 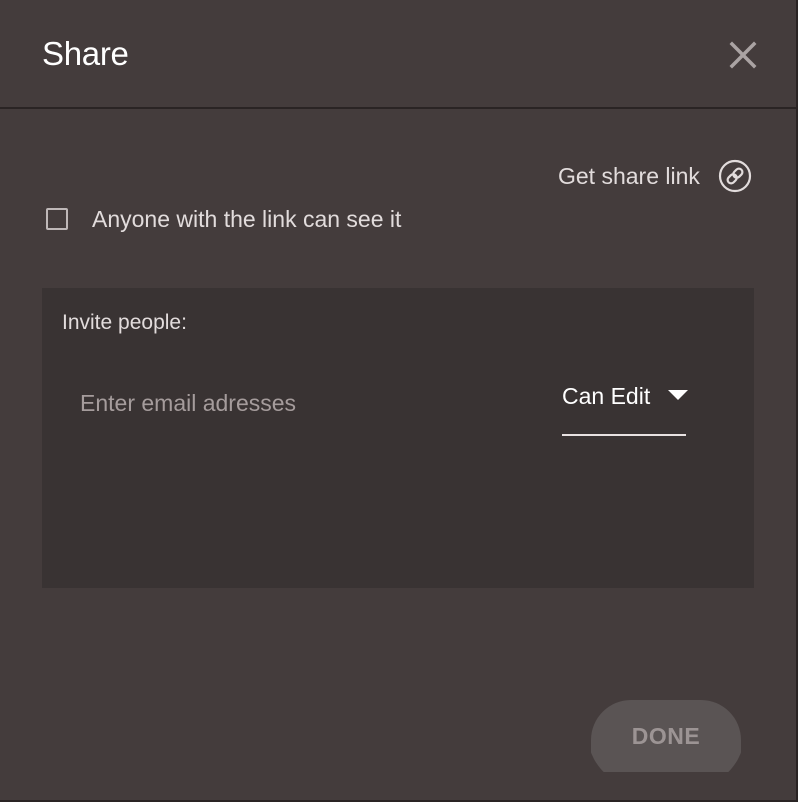 What do you see at coordinates (606, 396) in the screenshot?
I see `permission-selected-value: Can Edit` at bounding box center [606, 396].